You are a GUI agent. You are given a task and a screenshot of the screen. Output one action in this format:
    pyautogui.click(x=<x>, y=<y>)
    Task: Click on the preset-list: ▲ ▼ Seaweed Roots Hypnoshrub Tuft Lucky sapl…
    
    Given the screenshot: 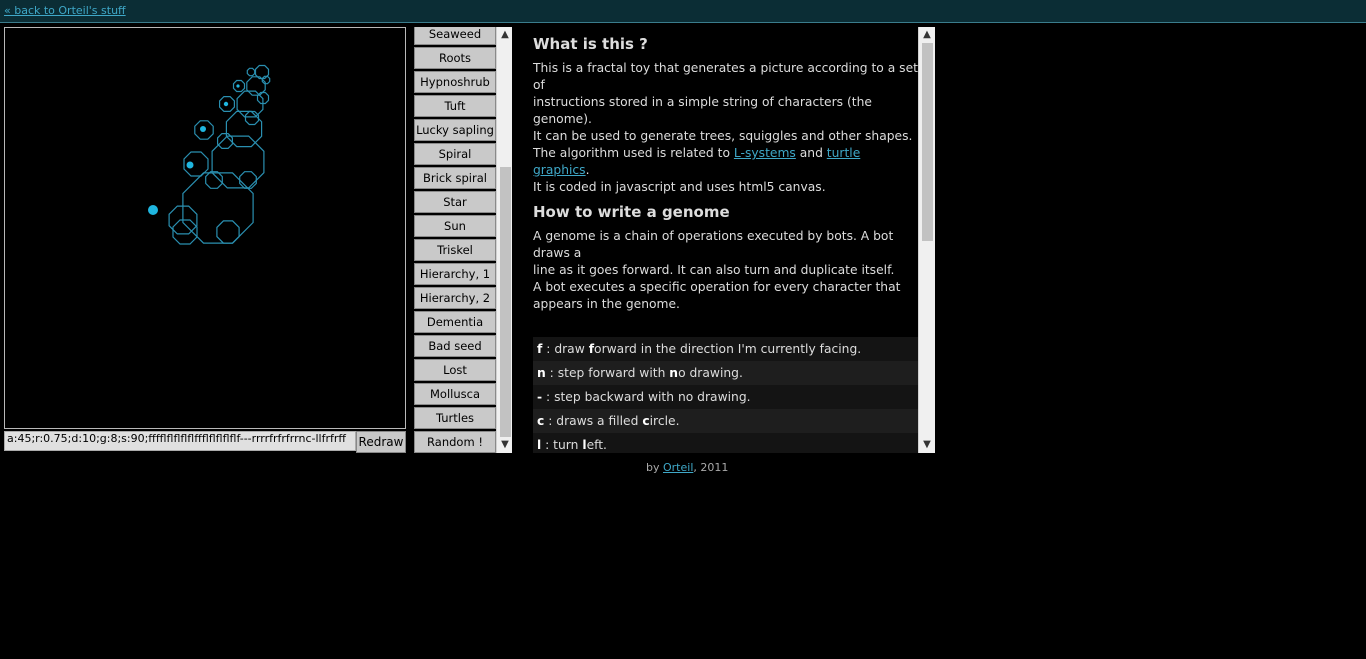 What is the action you would take?
    pyautogui.click(x=462, y=240)
    